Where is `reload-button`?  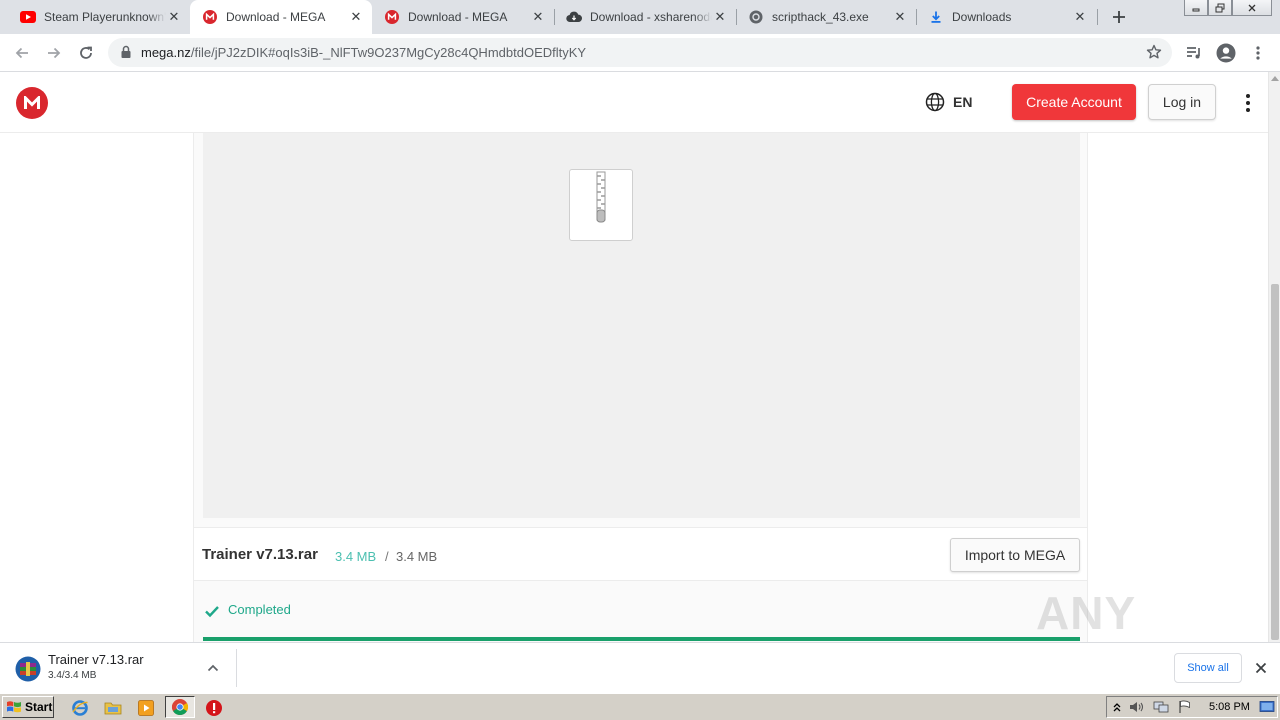
reload-button is located at coordinates (86, 53).